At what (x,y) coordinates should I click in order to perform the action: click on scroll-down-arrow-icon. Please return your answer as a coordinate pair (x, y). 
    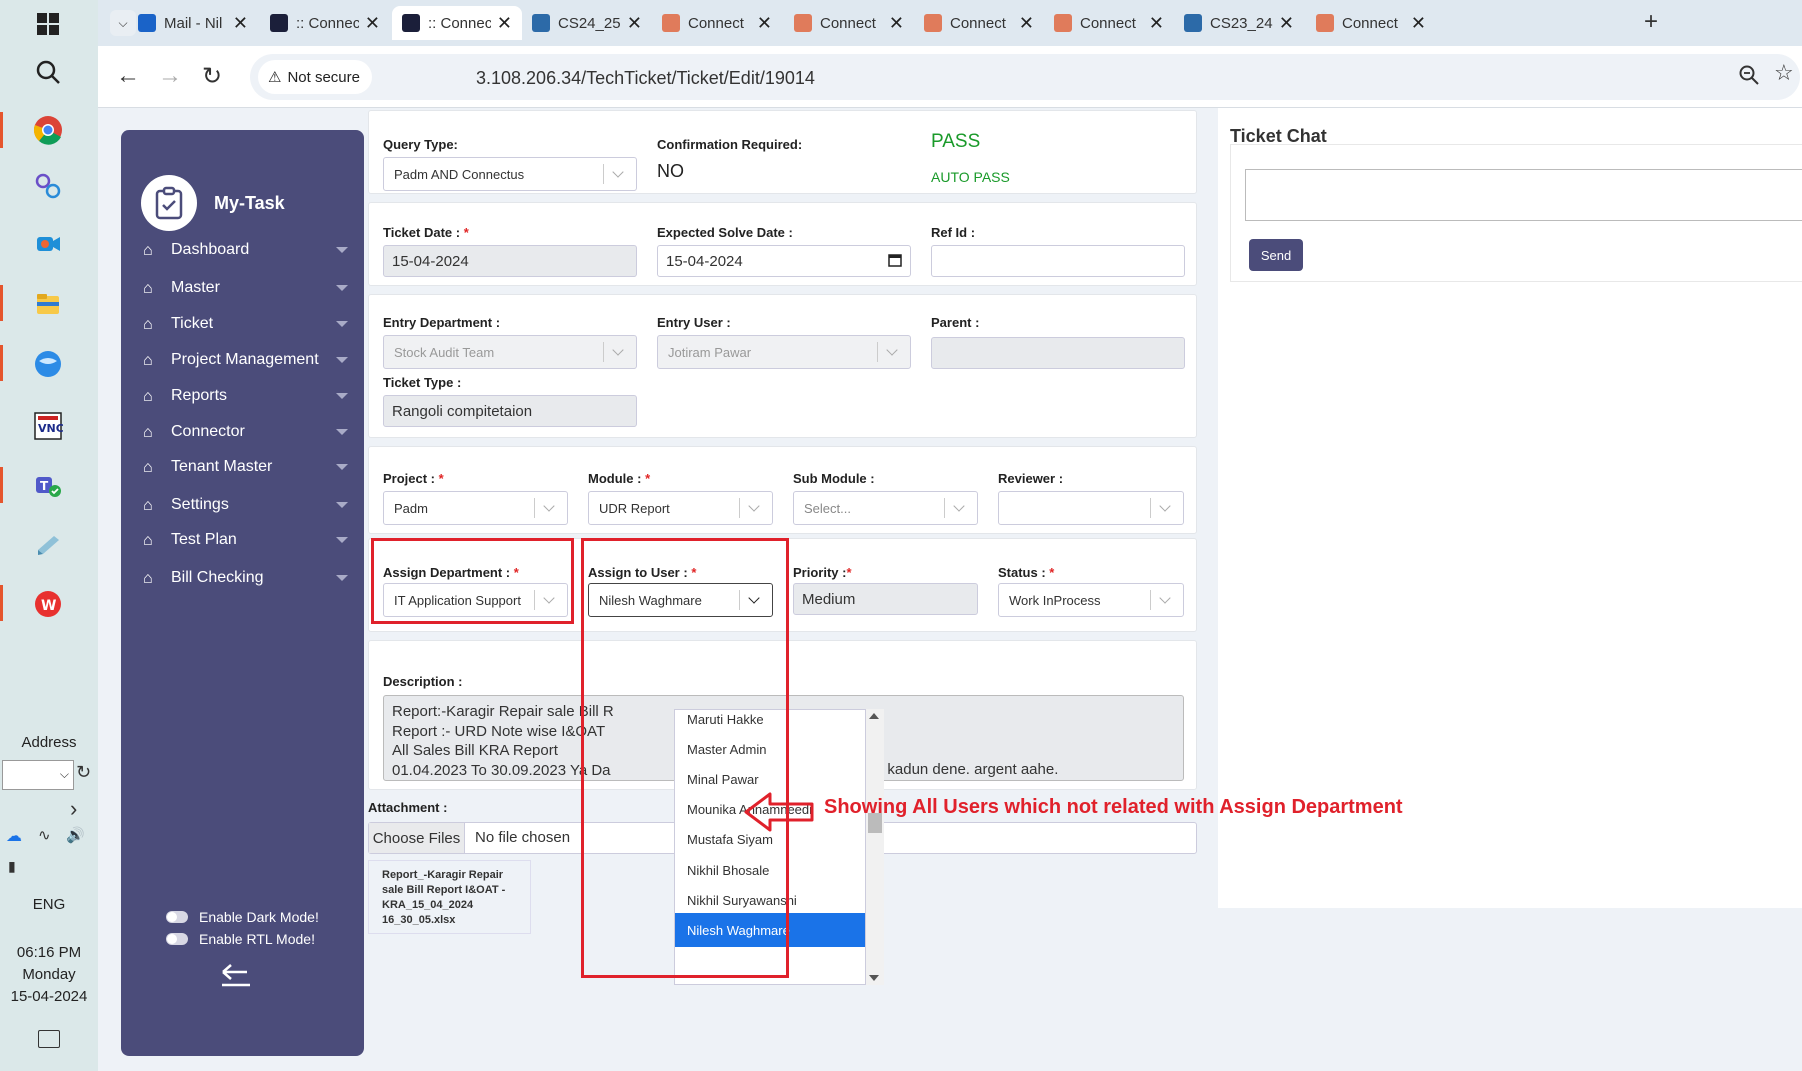
    Looking at the image, I should click on (874, 978).